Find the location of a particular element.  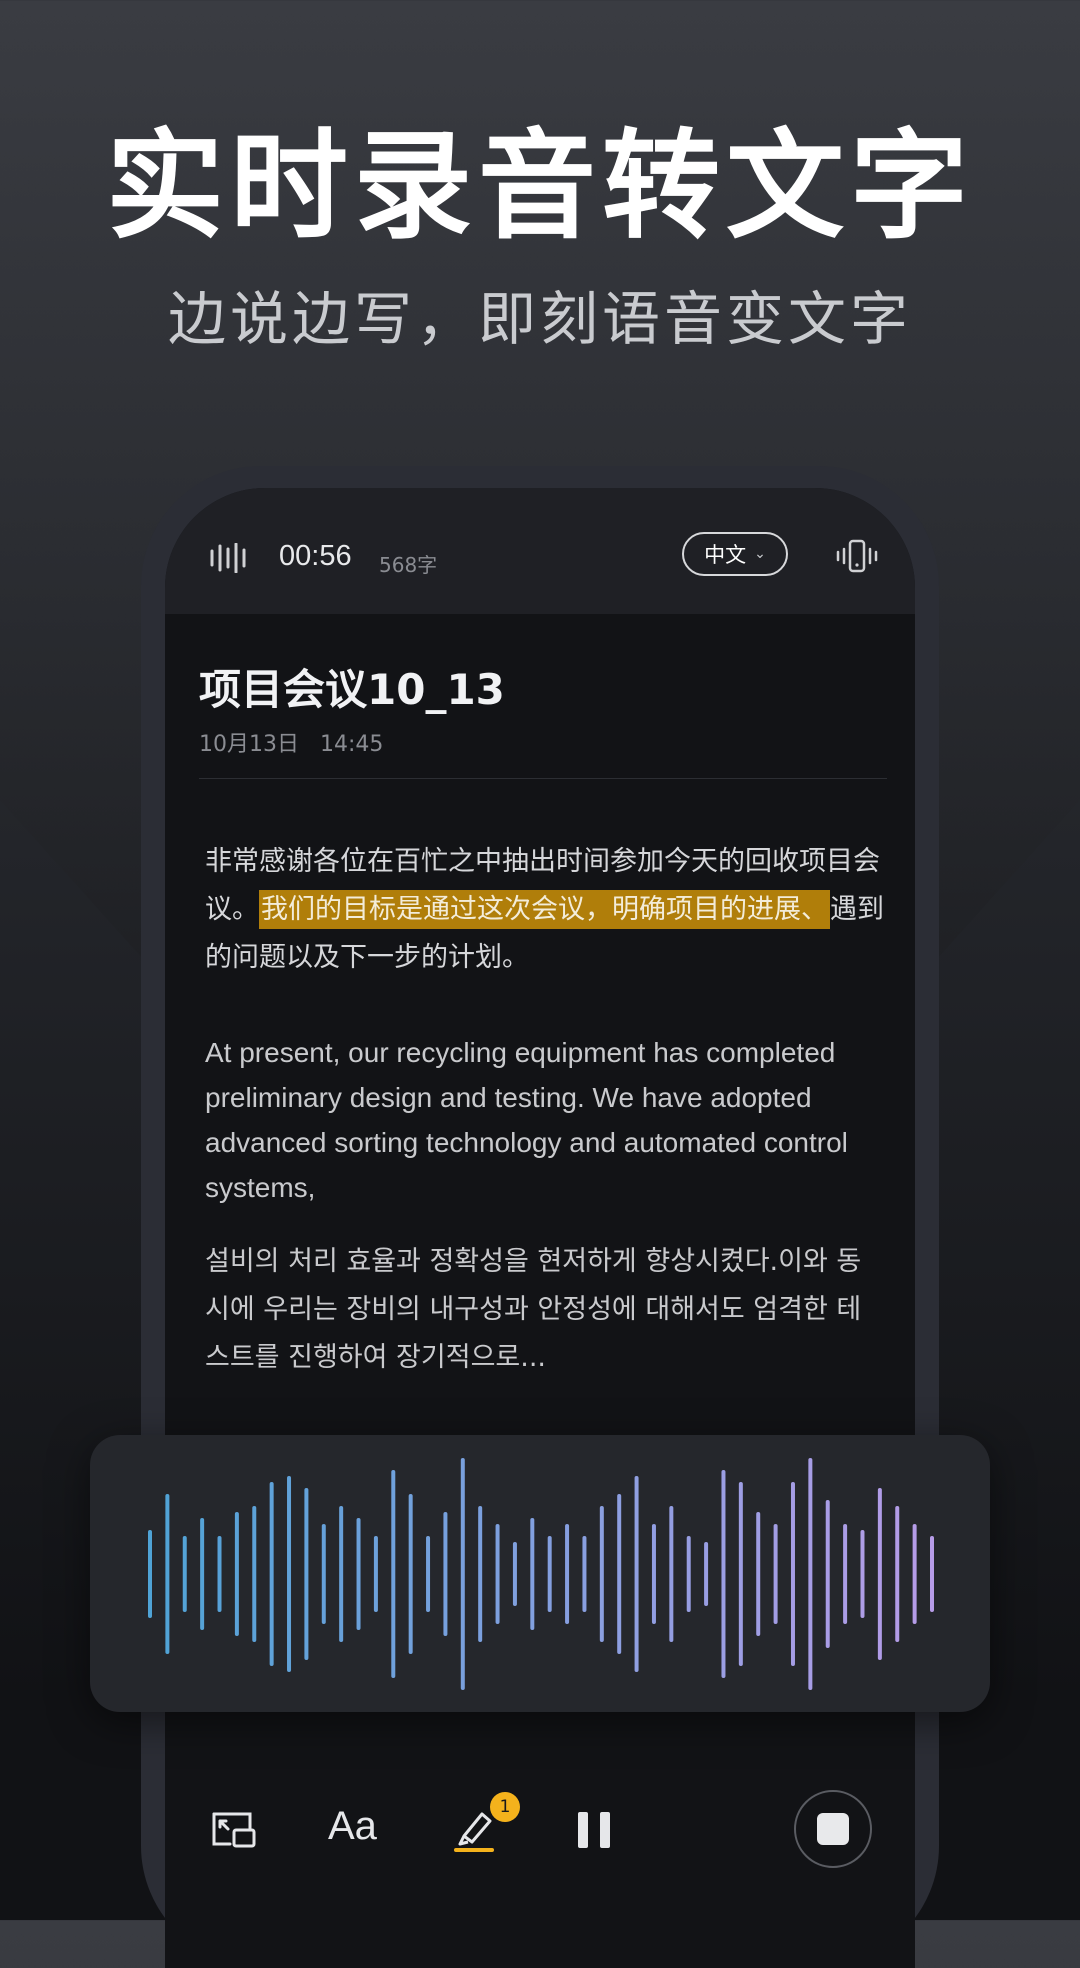

recording-status-bar: 00:56 568字 中文 ⌄ is located at coordinates (540, 551).